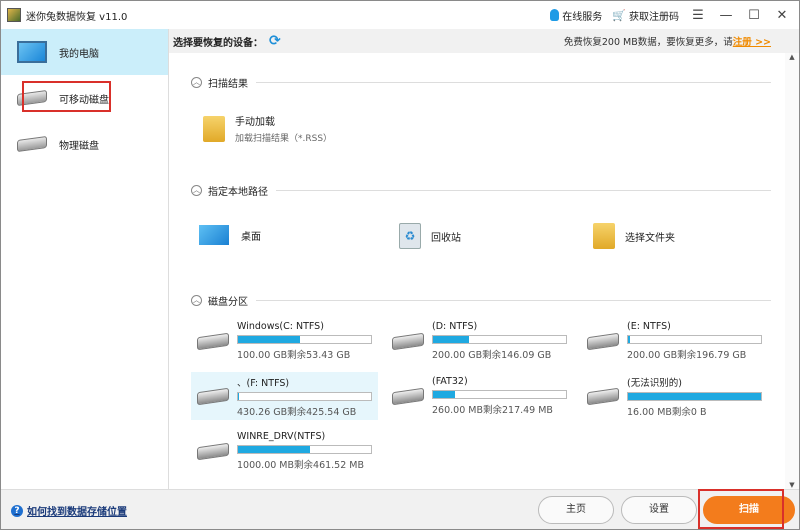  I want to click on partition-item: (E: NTFS) 200.00 GB剩余196.79 GB, so click(674, 341).